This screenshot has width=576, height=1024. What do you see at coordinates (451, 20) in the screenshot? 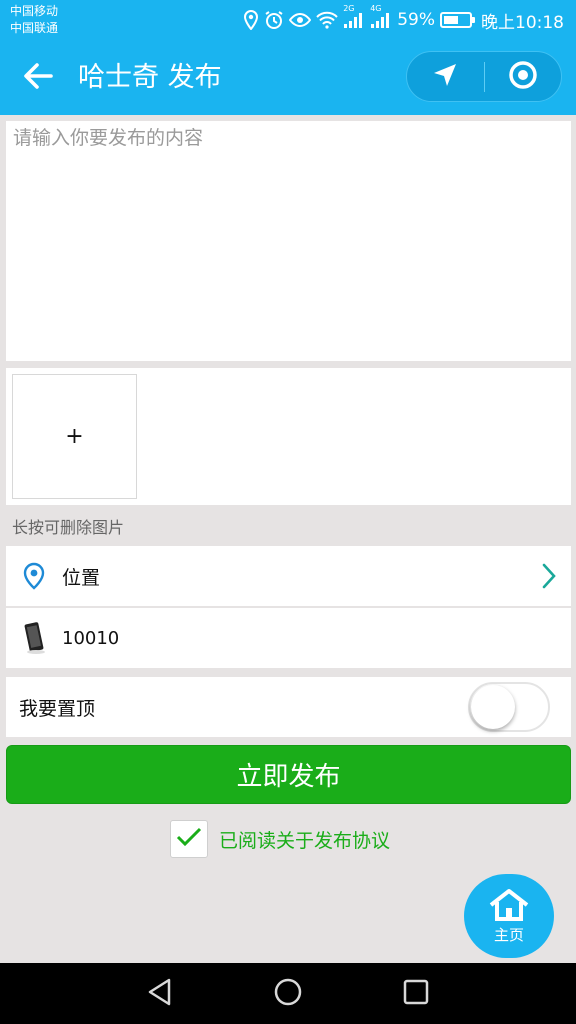
I see `battery-level` at bounding box center [451, 20].